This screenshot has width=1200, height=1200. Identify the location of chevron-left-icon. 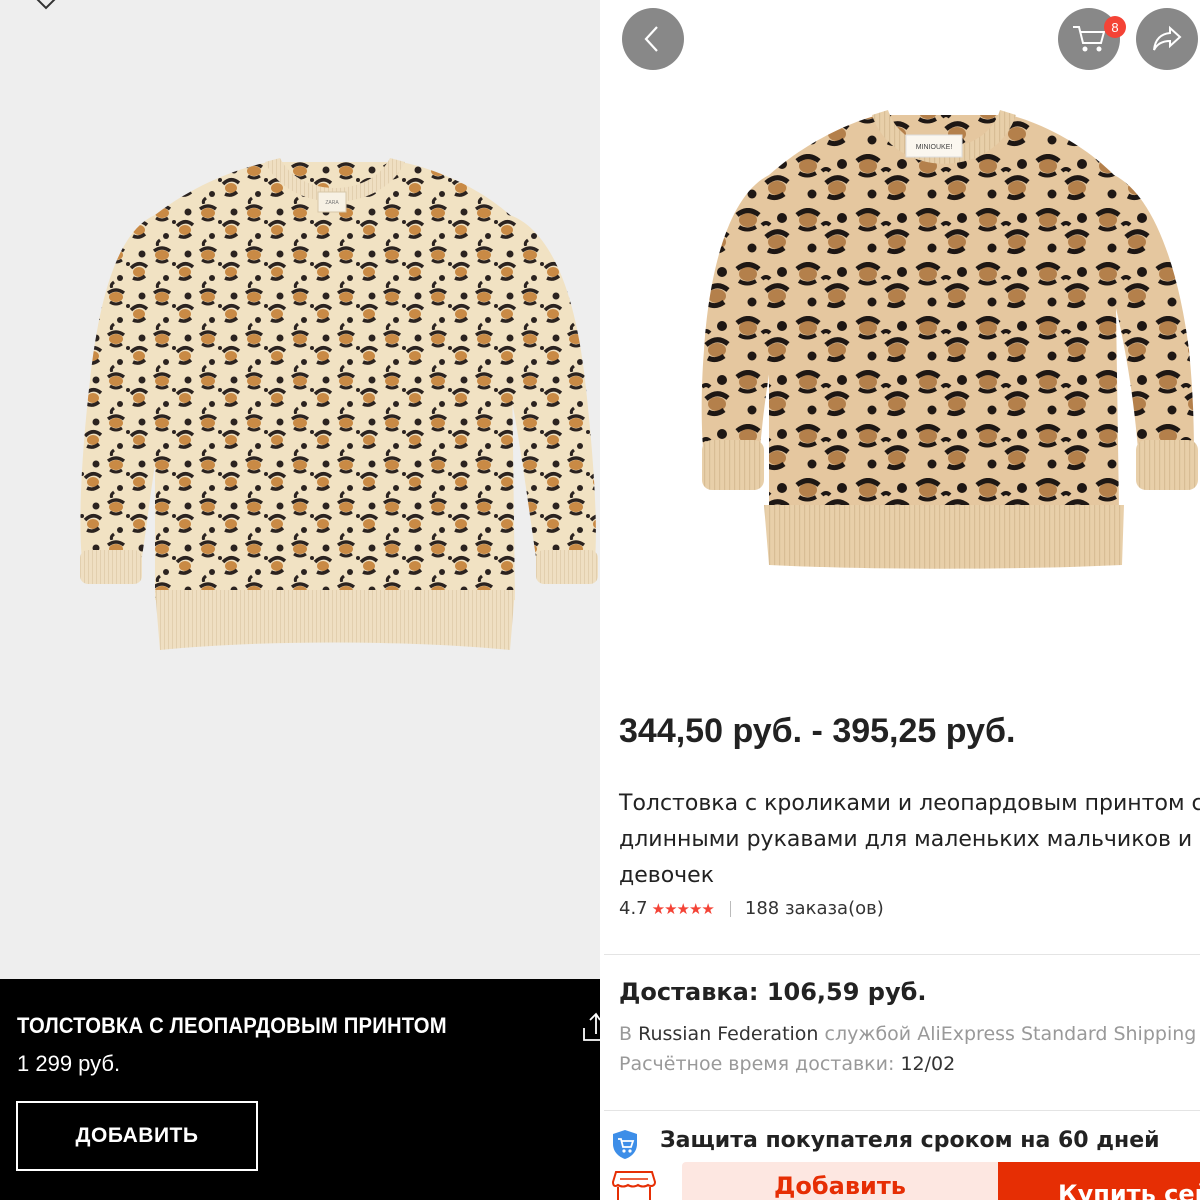
(651, 39).